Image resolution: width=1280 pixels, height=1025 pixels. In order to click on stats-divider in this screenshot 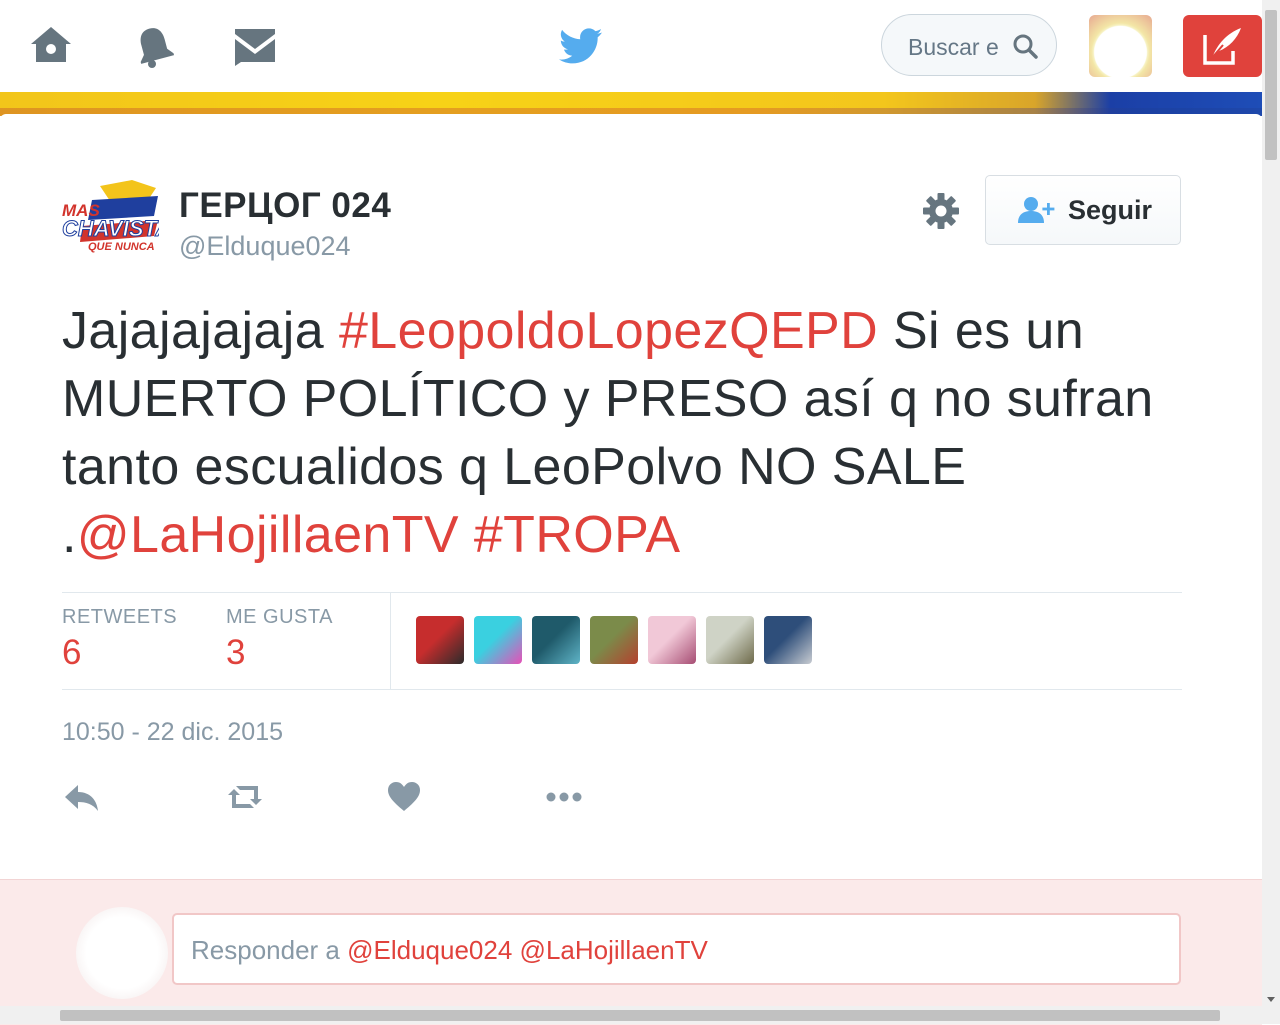, I will do `click(390, 641)`.